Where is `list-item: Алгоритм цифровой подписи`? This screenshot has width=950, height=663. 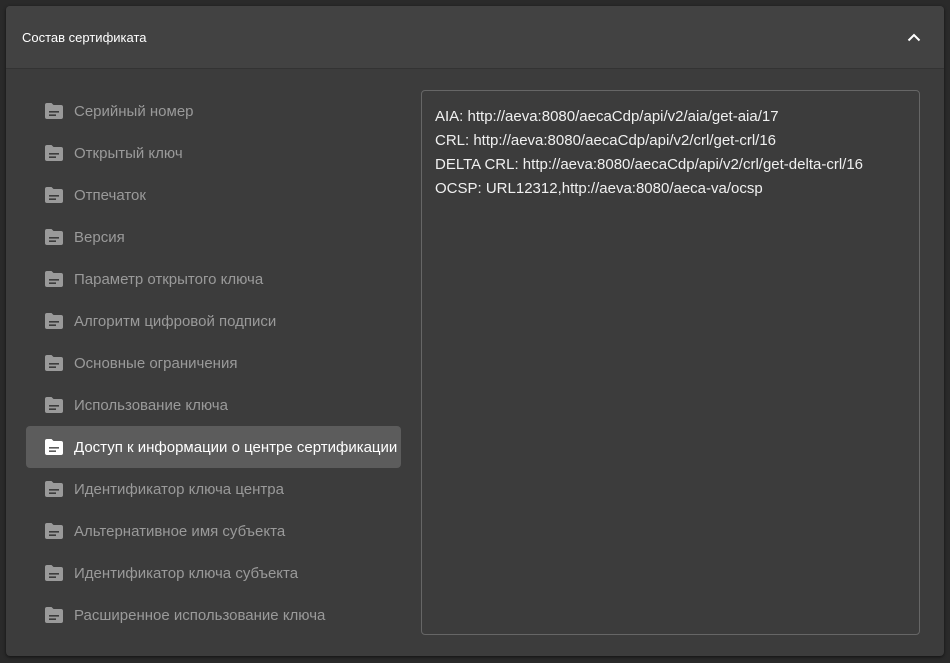 list-item: Алгоритм цифровой подписи is located at coordinates (213, 321).